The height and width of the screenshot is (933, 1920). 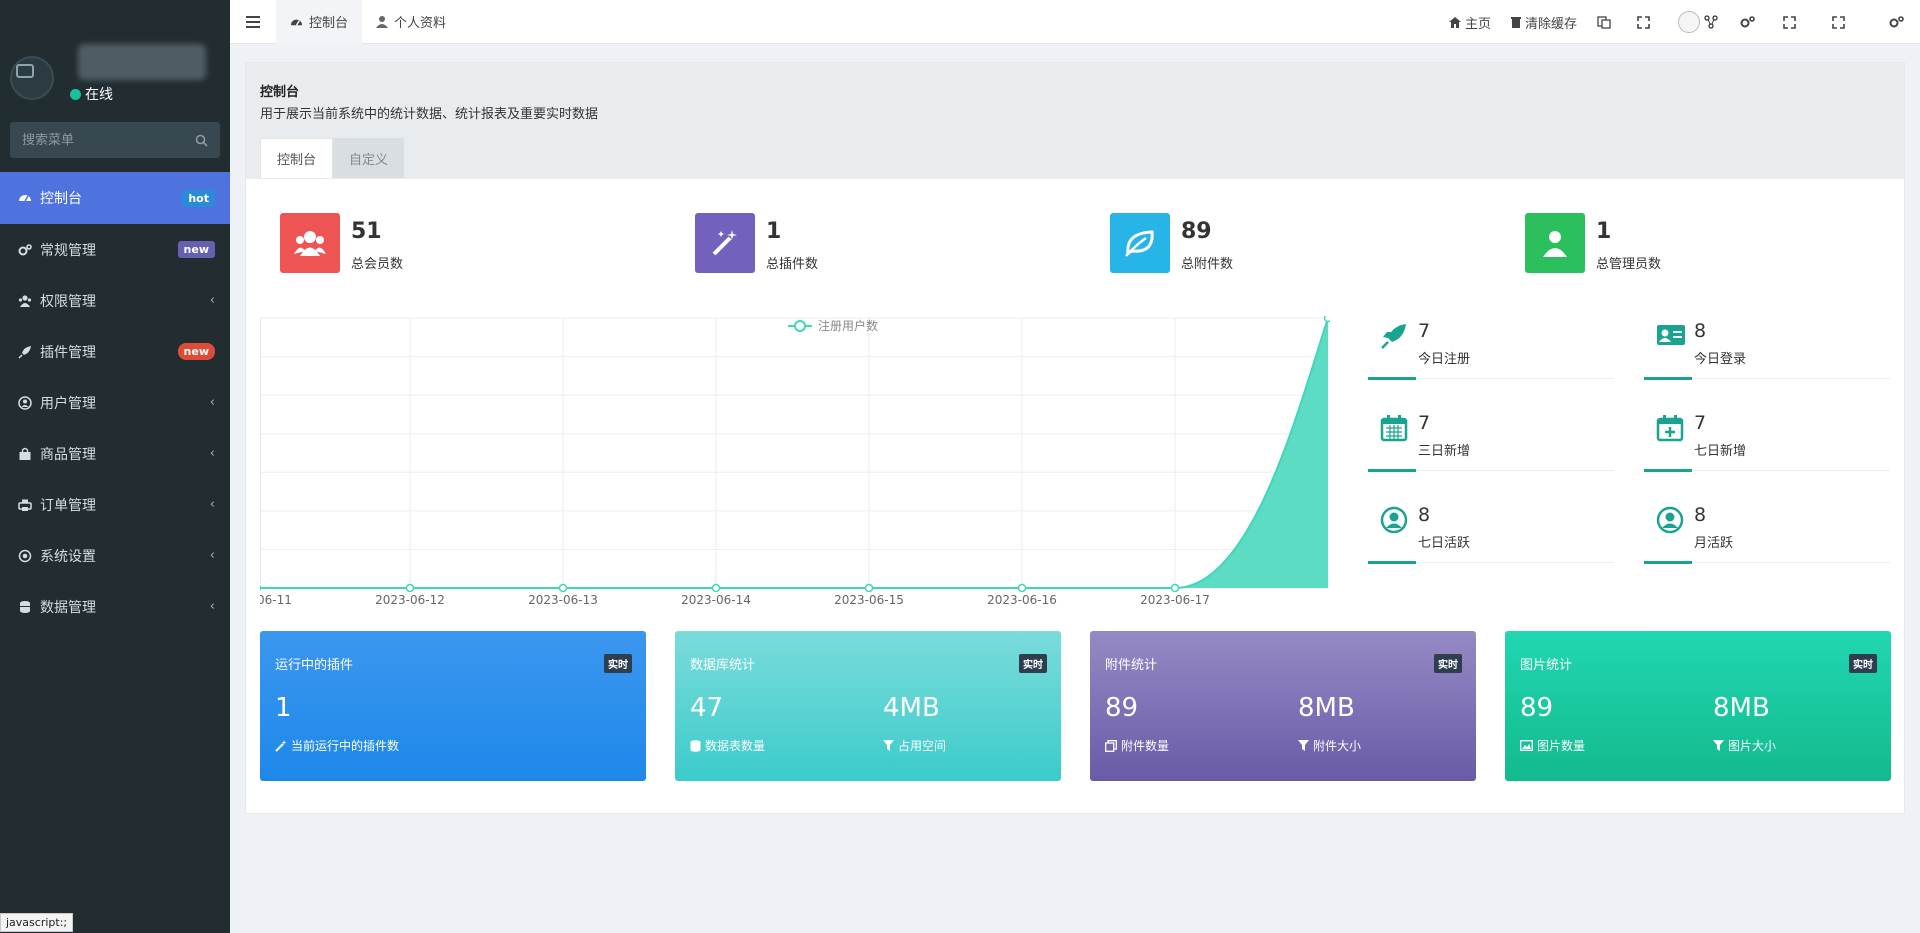 What do you see at coordinates (1515, 22) in the screenshot?
I see `trash-icon` at bounding box center [1515, 22].